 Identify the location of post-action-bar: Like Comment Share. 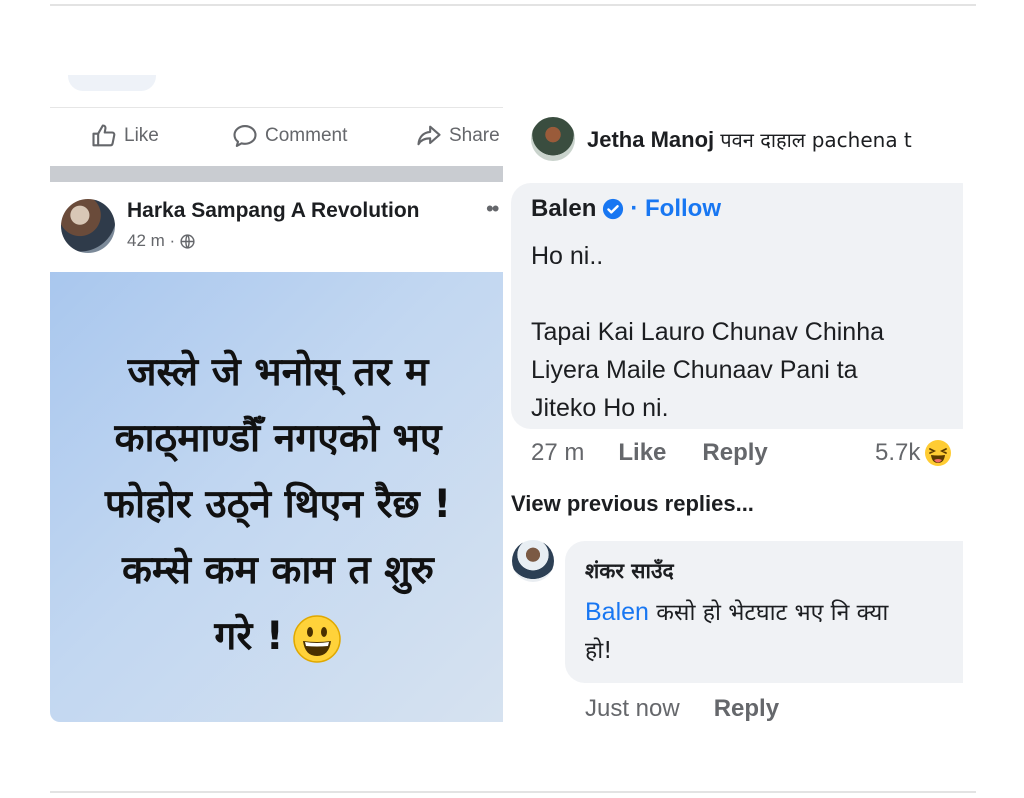
(276, 136).